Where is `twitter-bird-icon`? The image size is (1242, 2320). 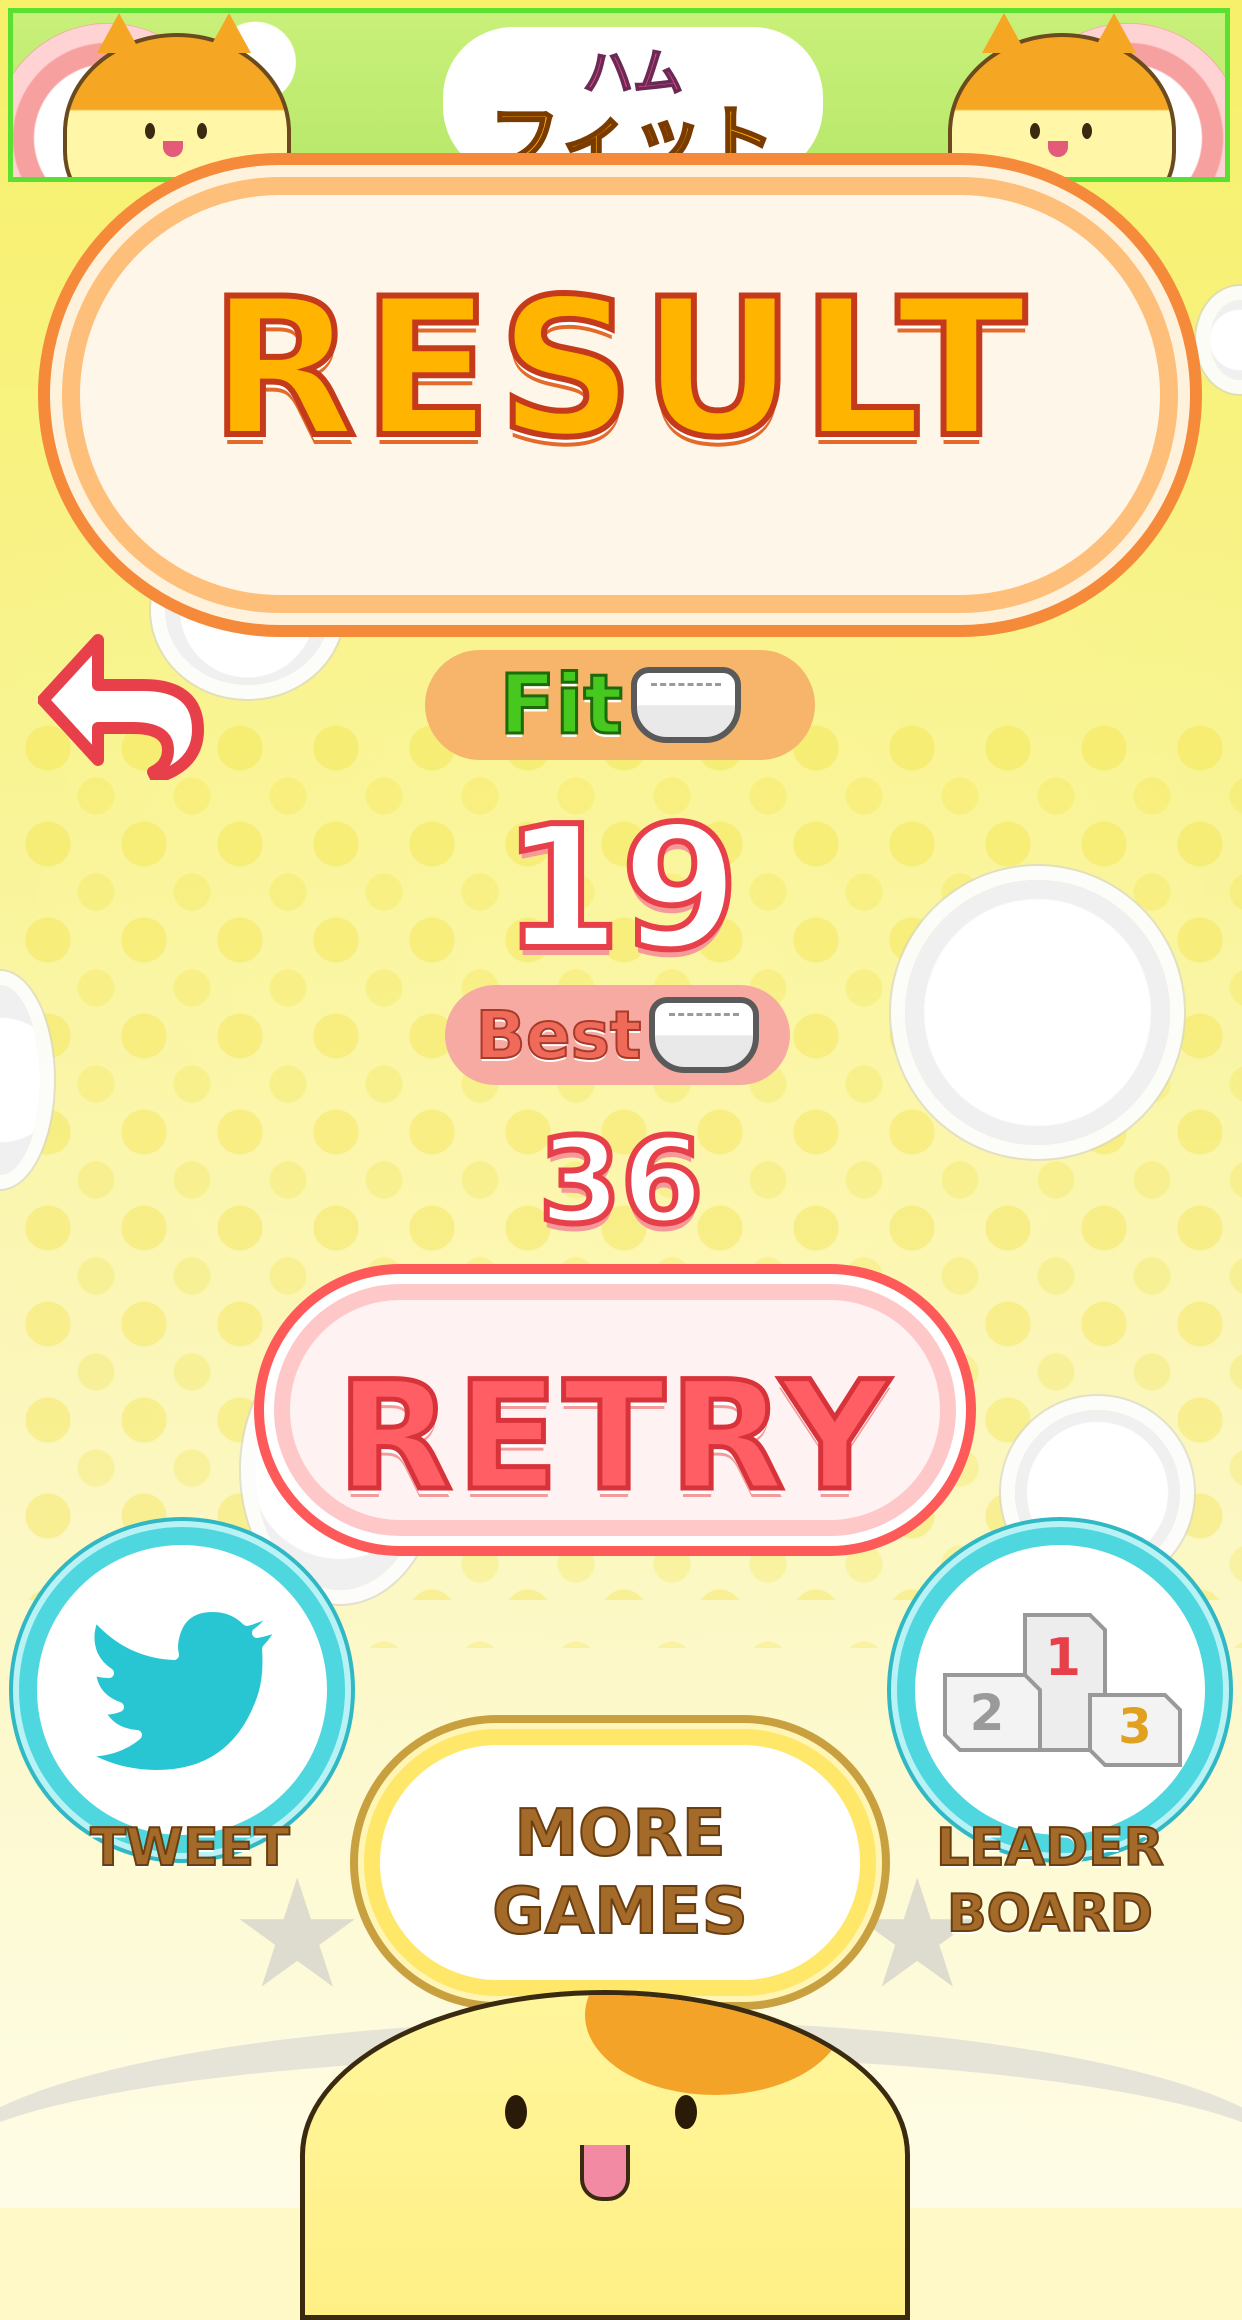
twitter-bird-icon is located at coordinates (179, 1691).